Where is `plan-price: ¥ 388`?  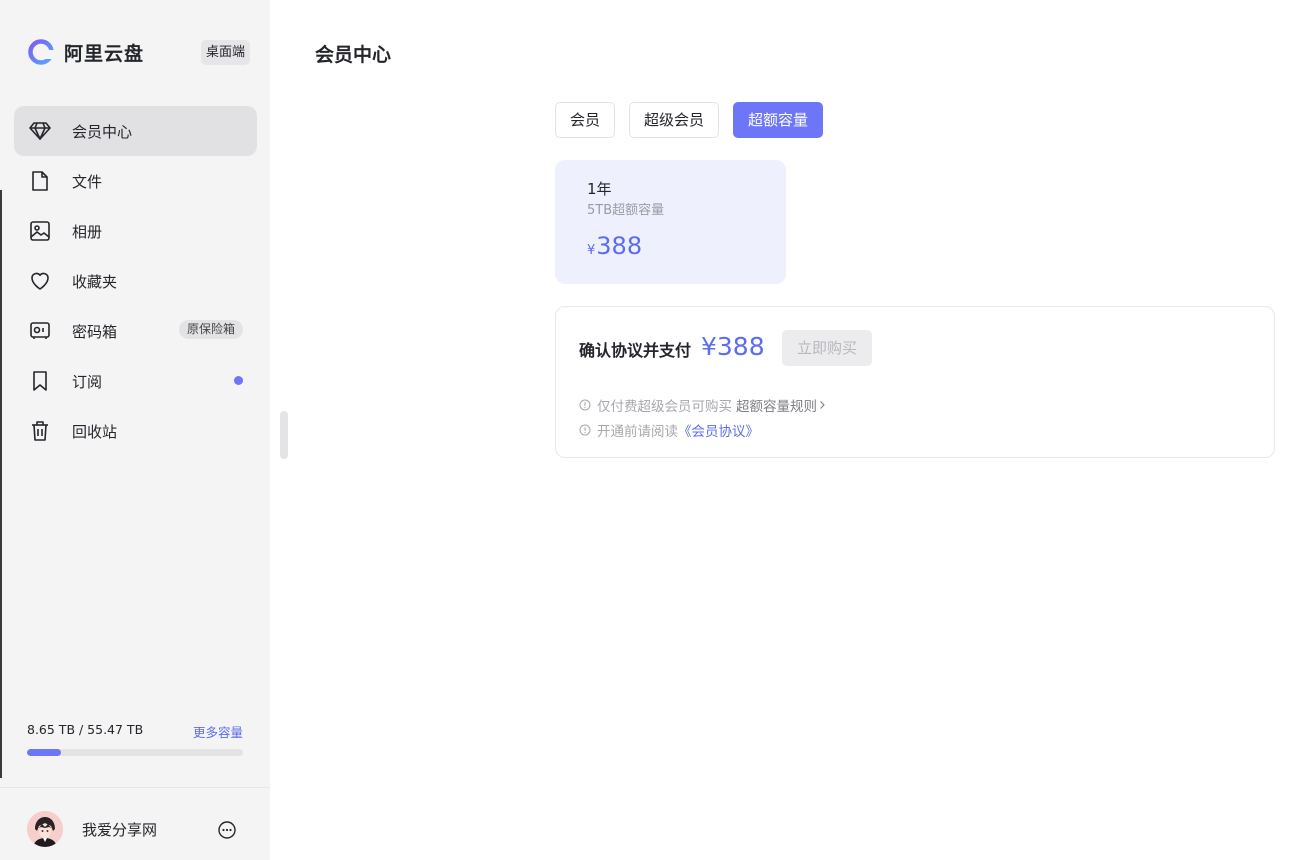
plan-price: ¥ 388 is located at coordinates (614, 246).